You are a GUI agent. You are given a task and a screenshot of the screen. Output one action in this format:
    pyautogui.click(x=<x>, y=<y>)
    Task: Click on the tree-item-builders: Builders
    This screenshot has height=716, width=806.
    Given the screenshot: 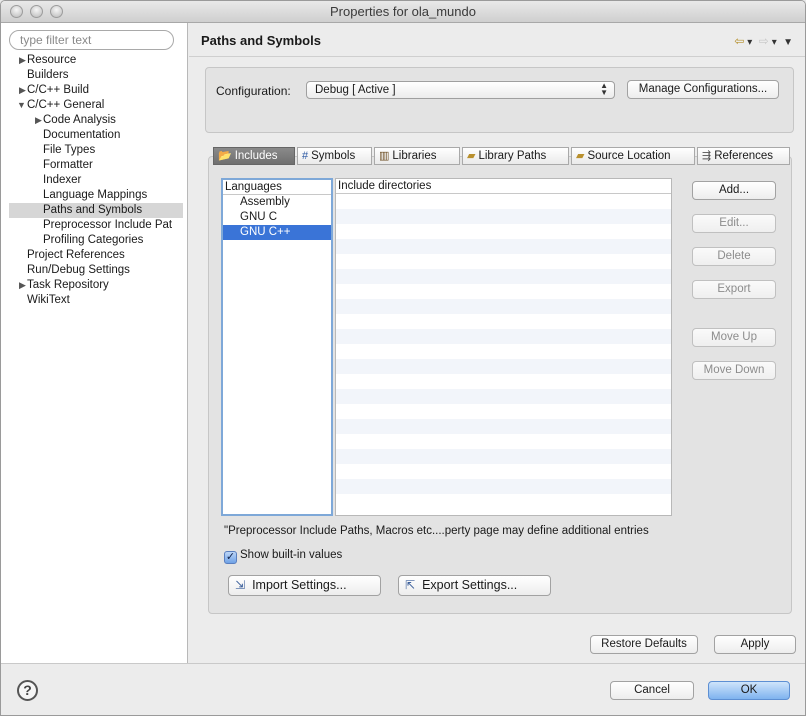 What is the action you would take?
    pyautogui.click(x=94, y=75)
    